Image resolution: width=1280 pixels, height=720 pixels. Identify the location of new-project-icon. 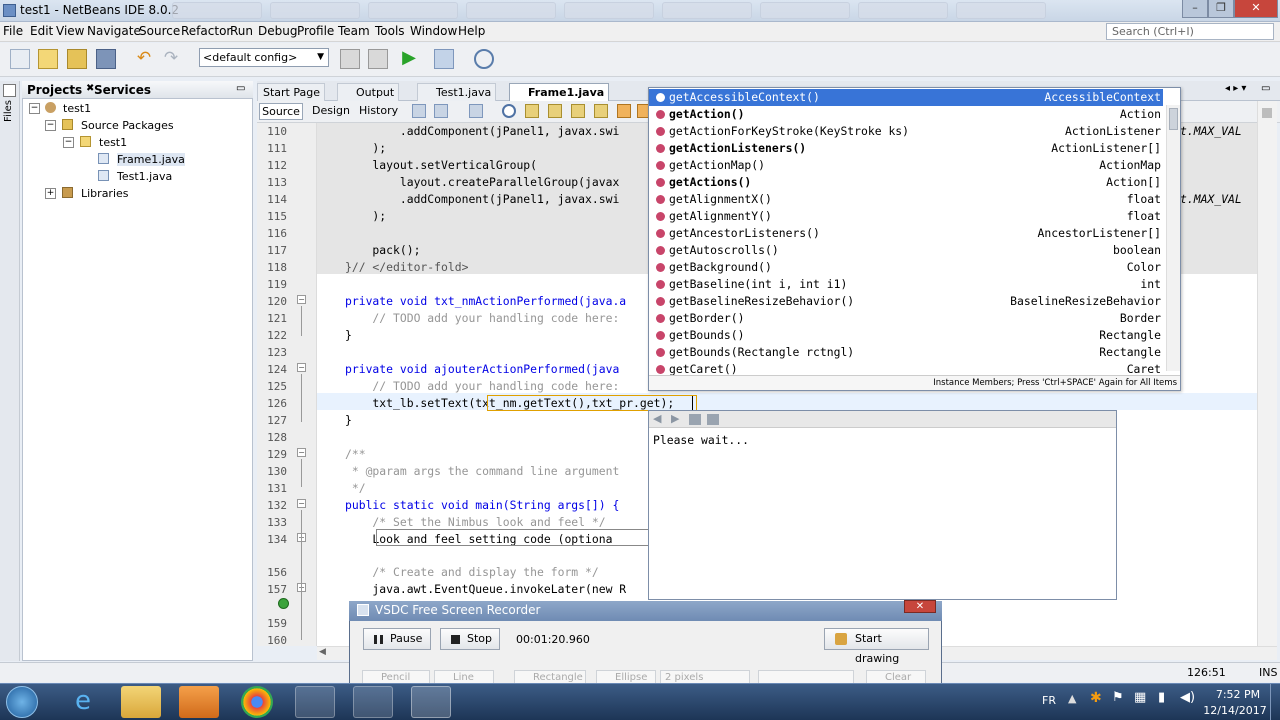
(48, 59).